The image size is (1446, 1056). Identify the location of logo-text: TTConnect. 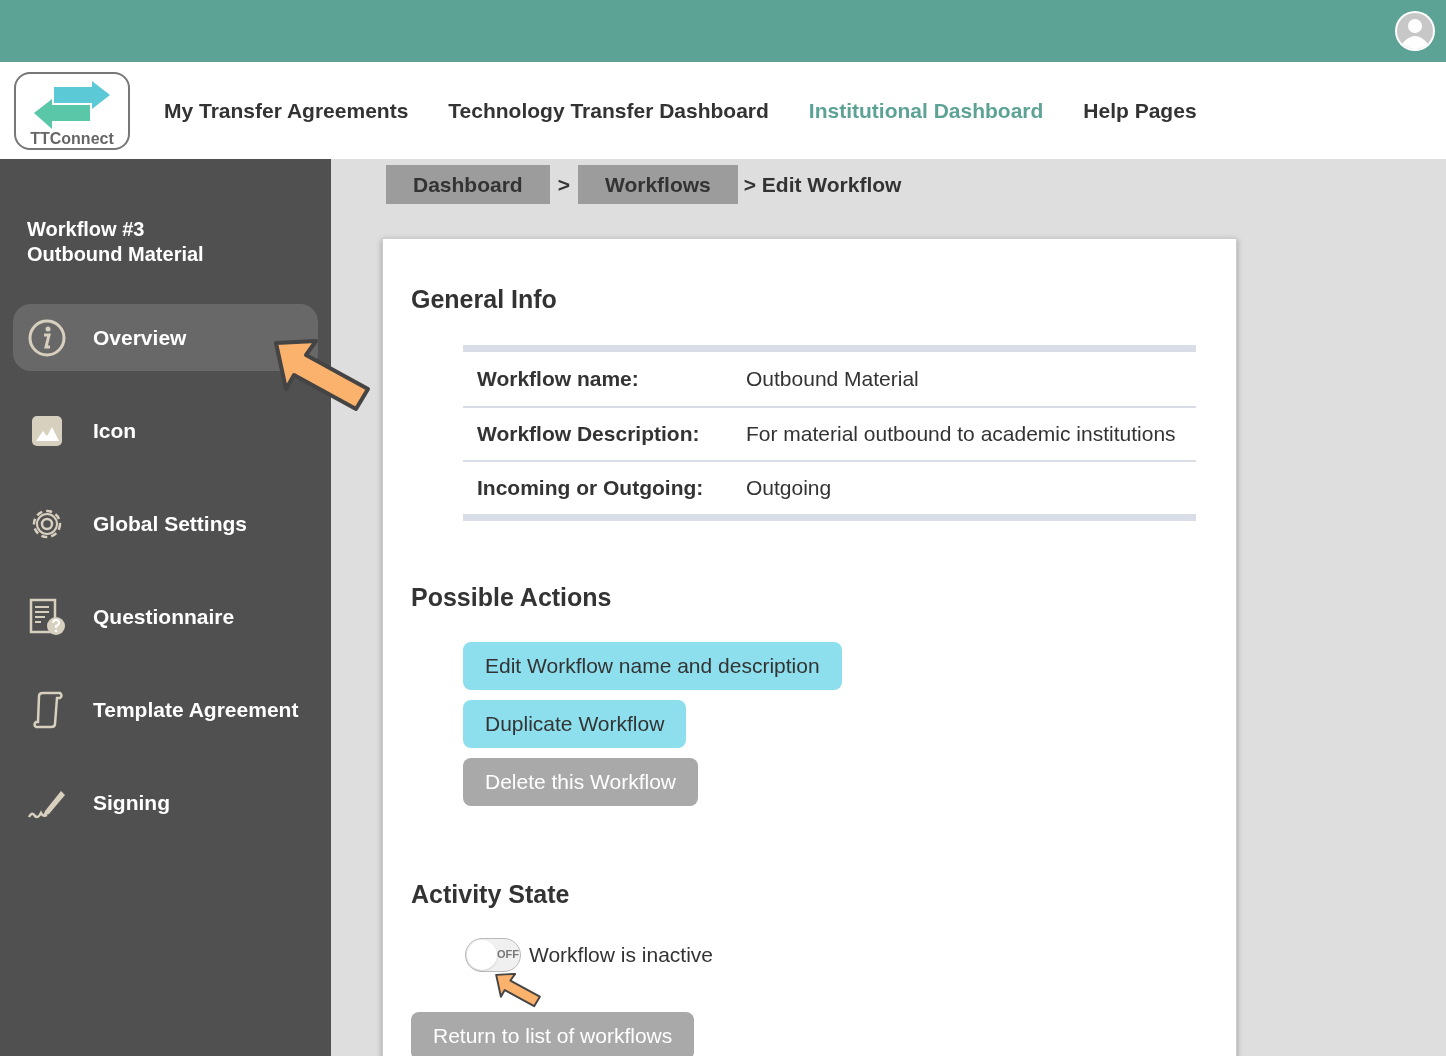
(72, 138).